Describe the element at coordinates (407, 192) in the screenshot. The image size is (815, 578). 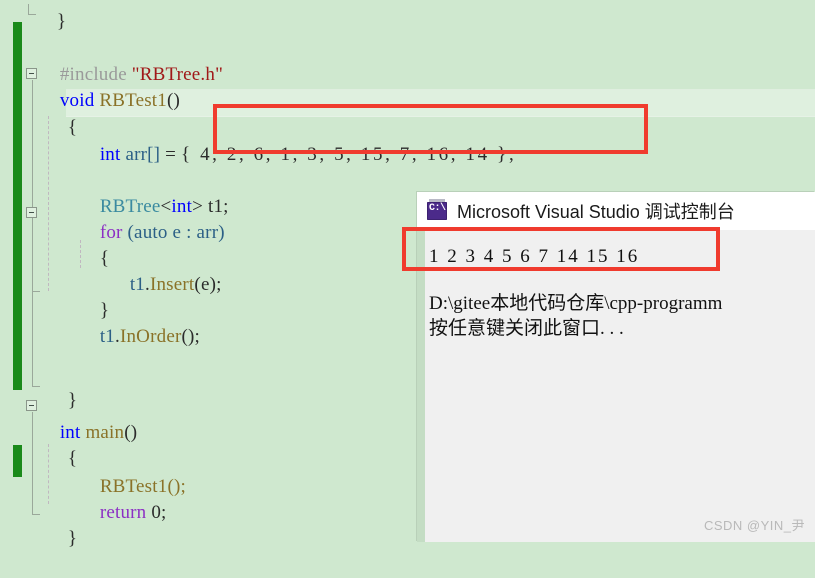
I see `code-line-rbtree-decl: RBTree<int> t1;` at that location.